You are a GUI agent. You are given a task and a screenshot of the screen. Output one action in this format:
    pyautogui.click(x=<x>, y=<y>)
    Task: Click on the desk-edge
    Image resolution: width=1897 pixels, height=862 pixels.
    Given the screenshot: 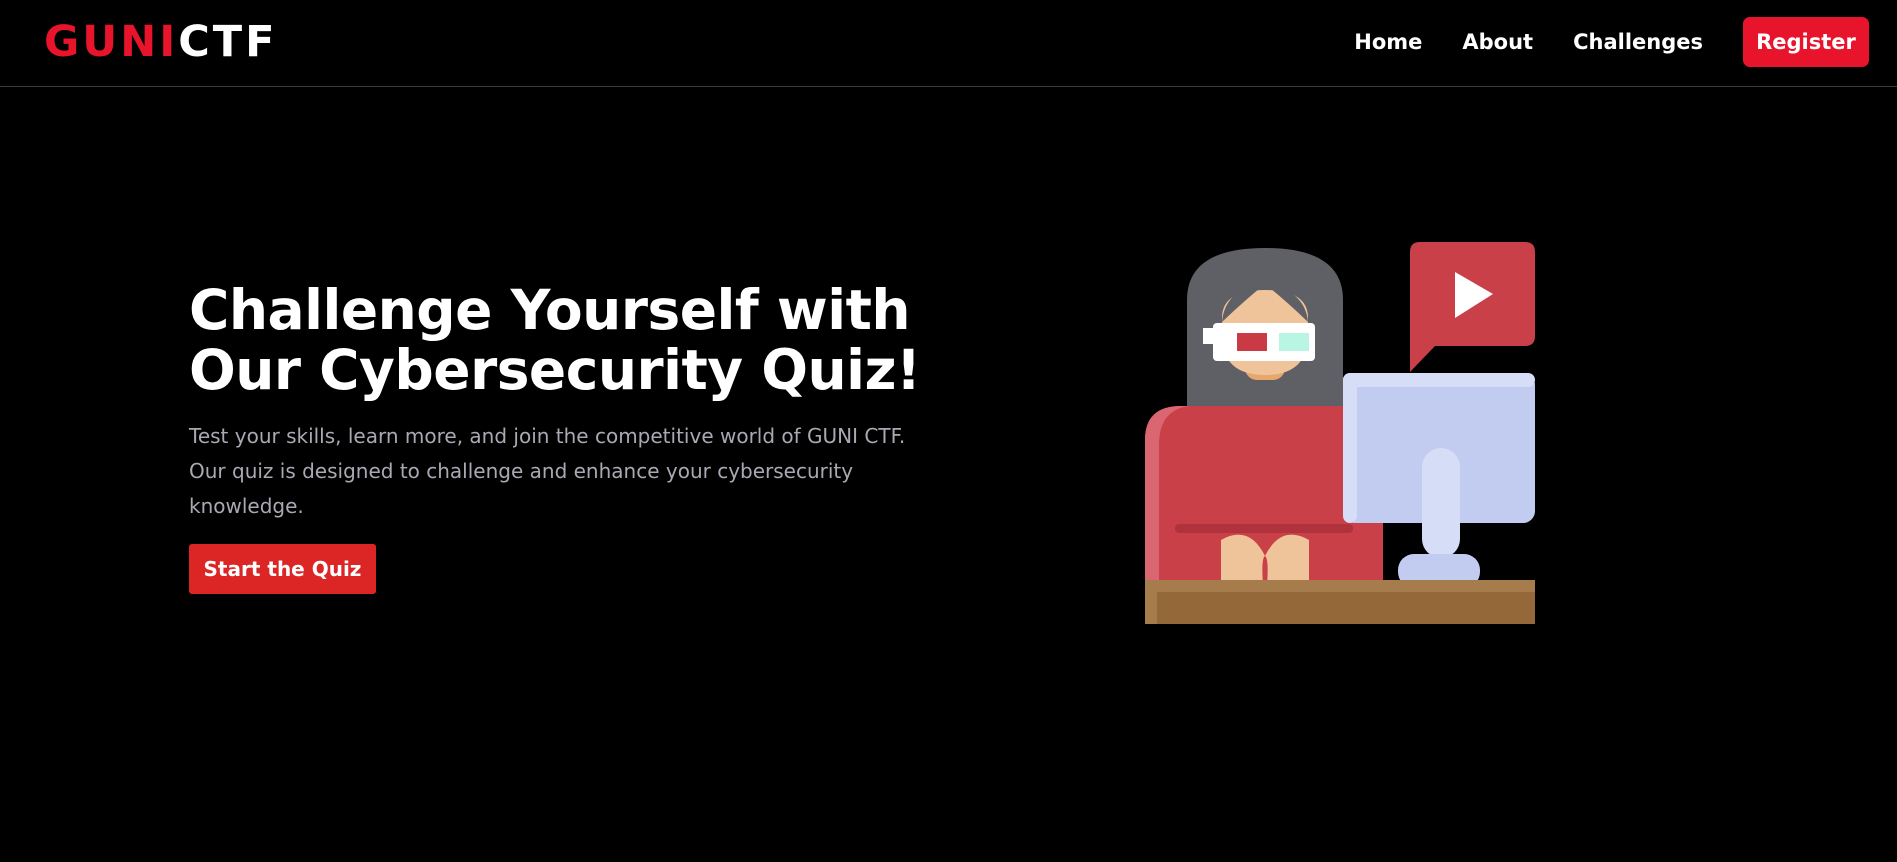 What is the action you would take?
    pyautogui.click(x=1340, y=586)
    